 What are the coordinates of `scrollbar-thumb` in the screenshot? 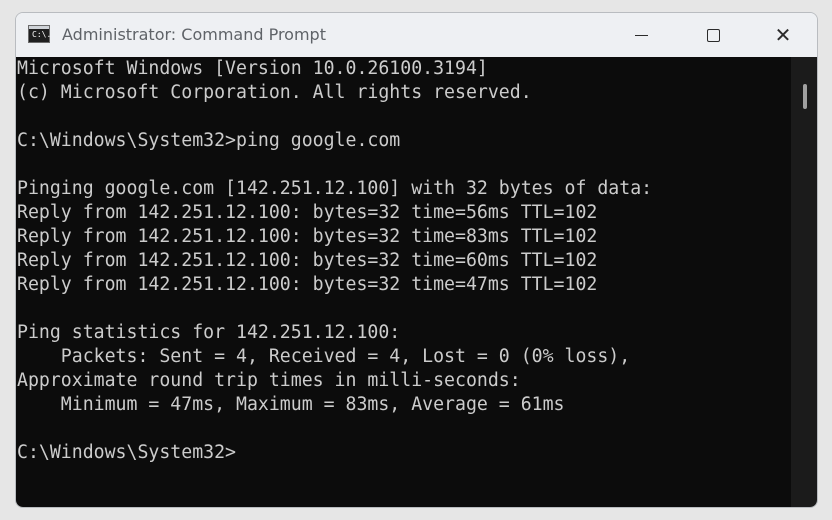 It's located at (805, 96).